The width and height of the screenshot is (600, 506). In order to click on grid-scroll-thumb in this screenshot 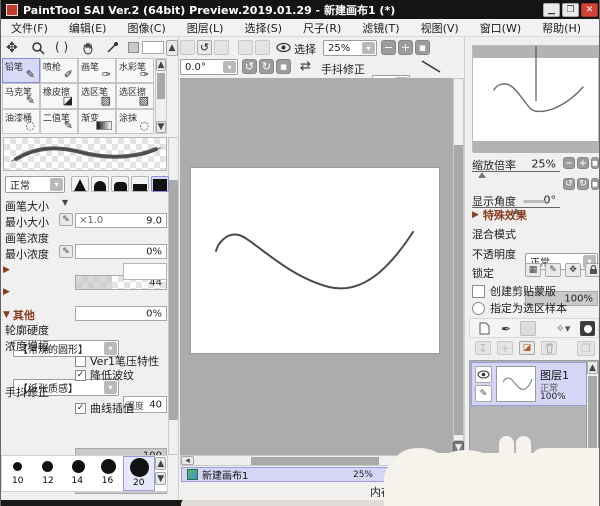, I will do `click(161, 86)`.